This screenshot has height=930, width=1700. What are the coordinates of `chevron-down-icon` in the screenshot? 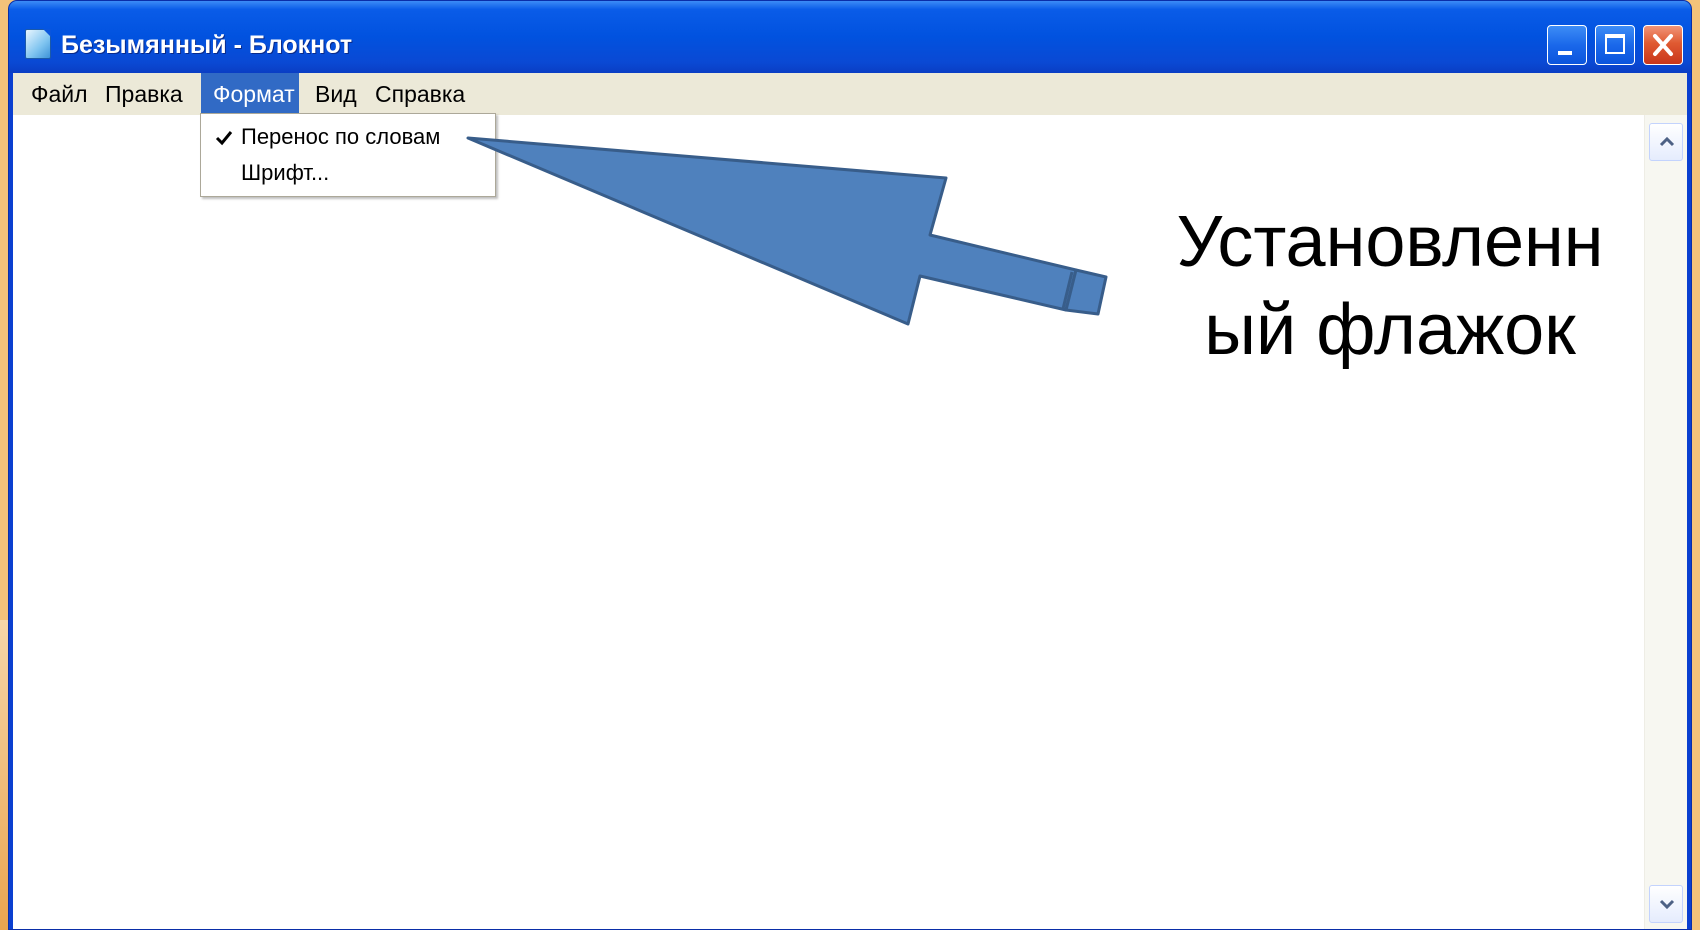 It's located at (1667, 904).